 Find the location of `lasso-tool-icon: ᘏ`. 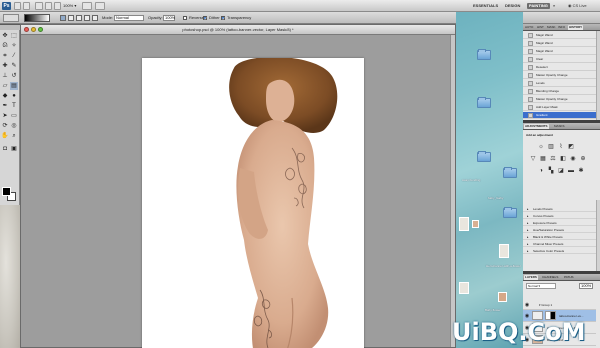

lasso-tool-icon: ᘏ is located at coordinates (5, 46).